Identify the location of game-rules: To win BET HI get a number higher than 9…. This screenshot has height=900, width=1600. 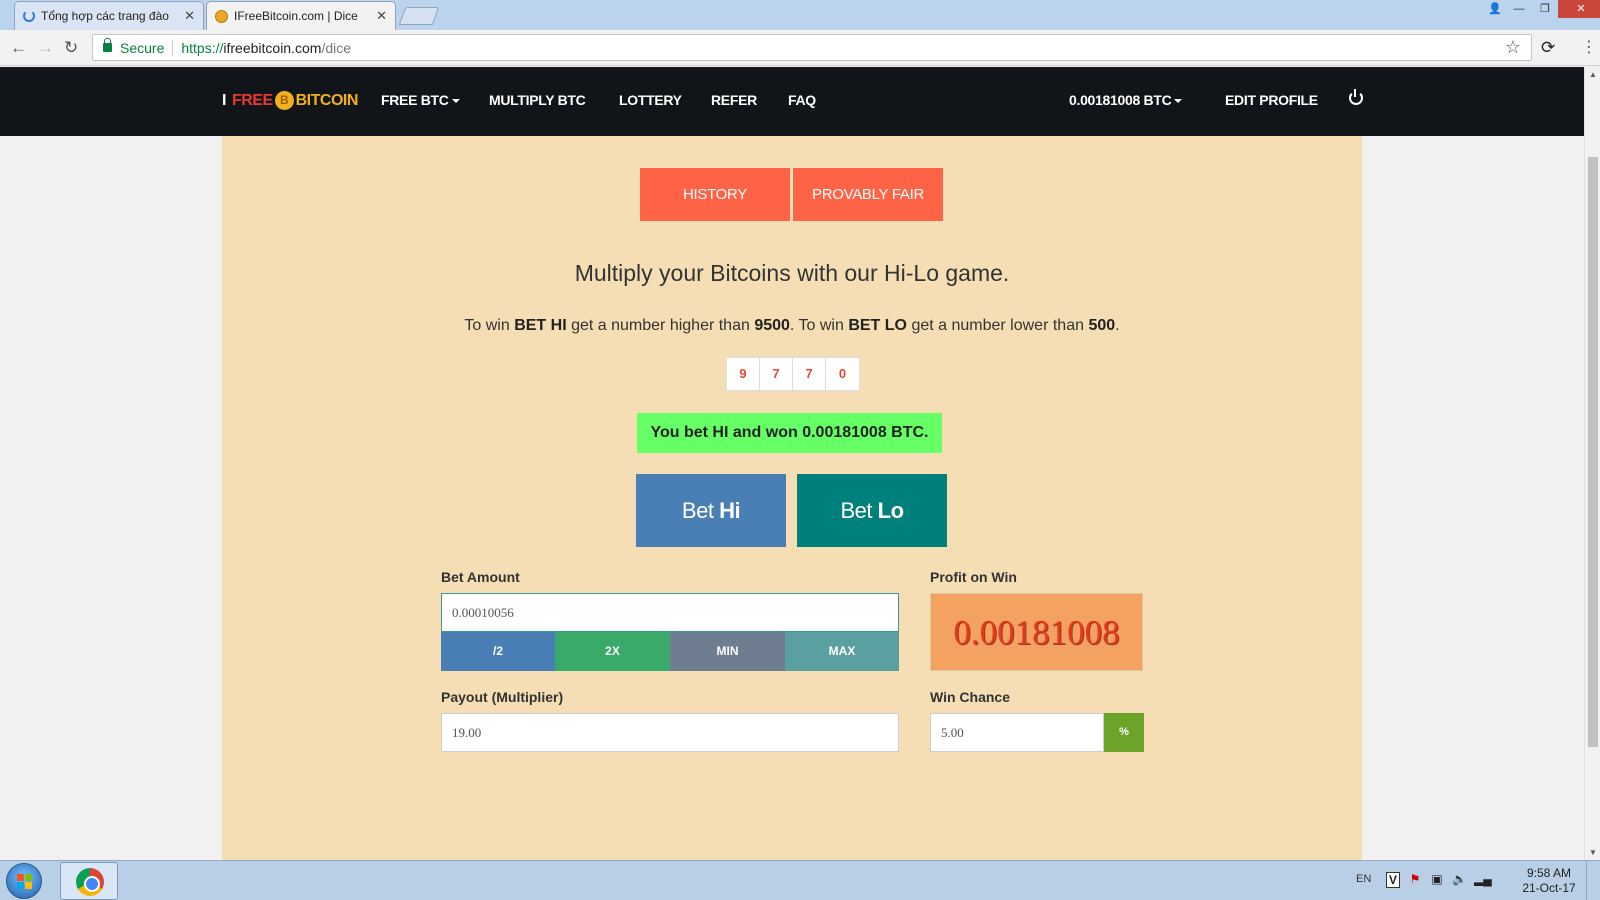
(792, 326).